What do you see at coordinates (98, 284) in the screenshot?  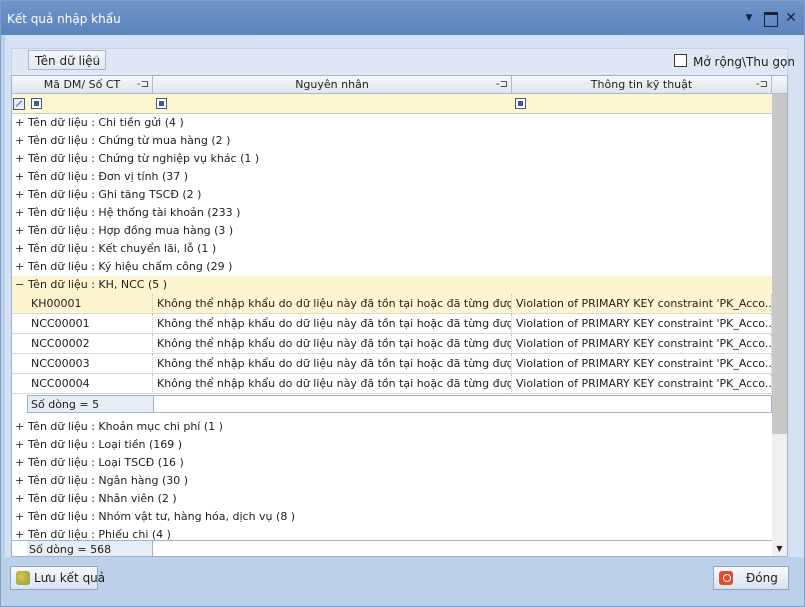 I see `group-row-label: Tên dữ liệu : KH, NCC (5 )` at bounding box center [98, 284].